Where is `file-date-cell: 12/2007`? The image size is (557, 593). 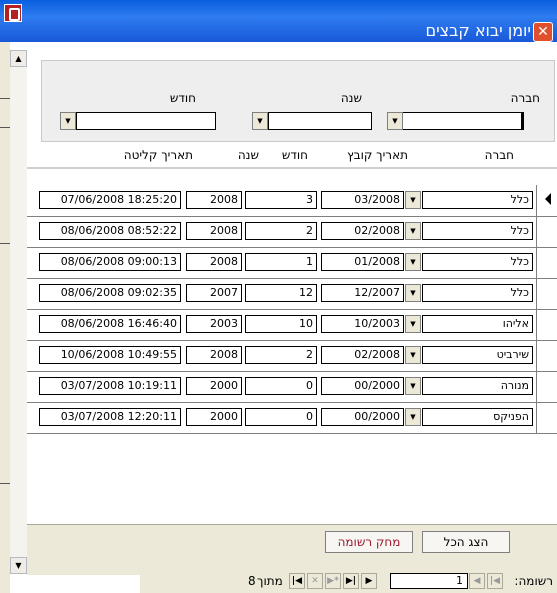 file-date-cell: 12/2007 is located at coordinates (362, 293).